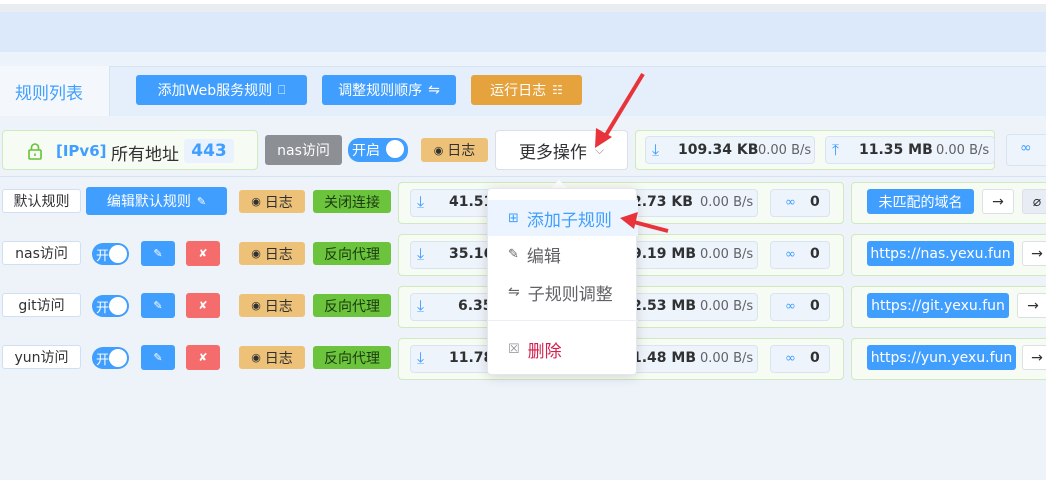 The width and height of the screenshot is (1046, 480). What do you see at coordinates (623, 107) in the screenshot?
I see `arrow-to-more-actions` at bounding box center [623, 107].